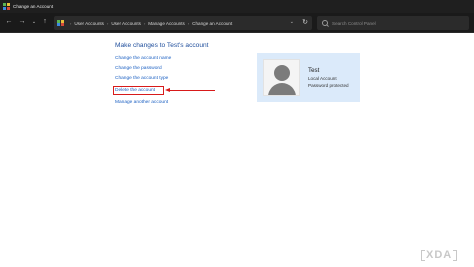 The image size is (474, 267). I want to click on back-button: ←, so click(9, 22).